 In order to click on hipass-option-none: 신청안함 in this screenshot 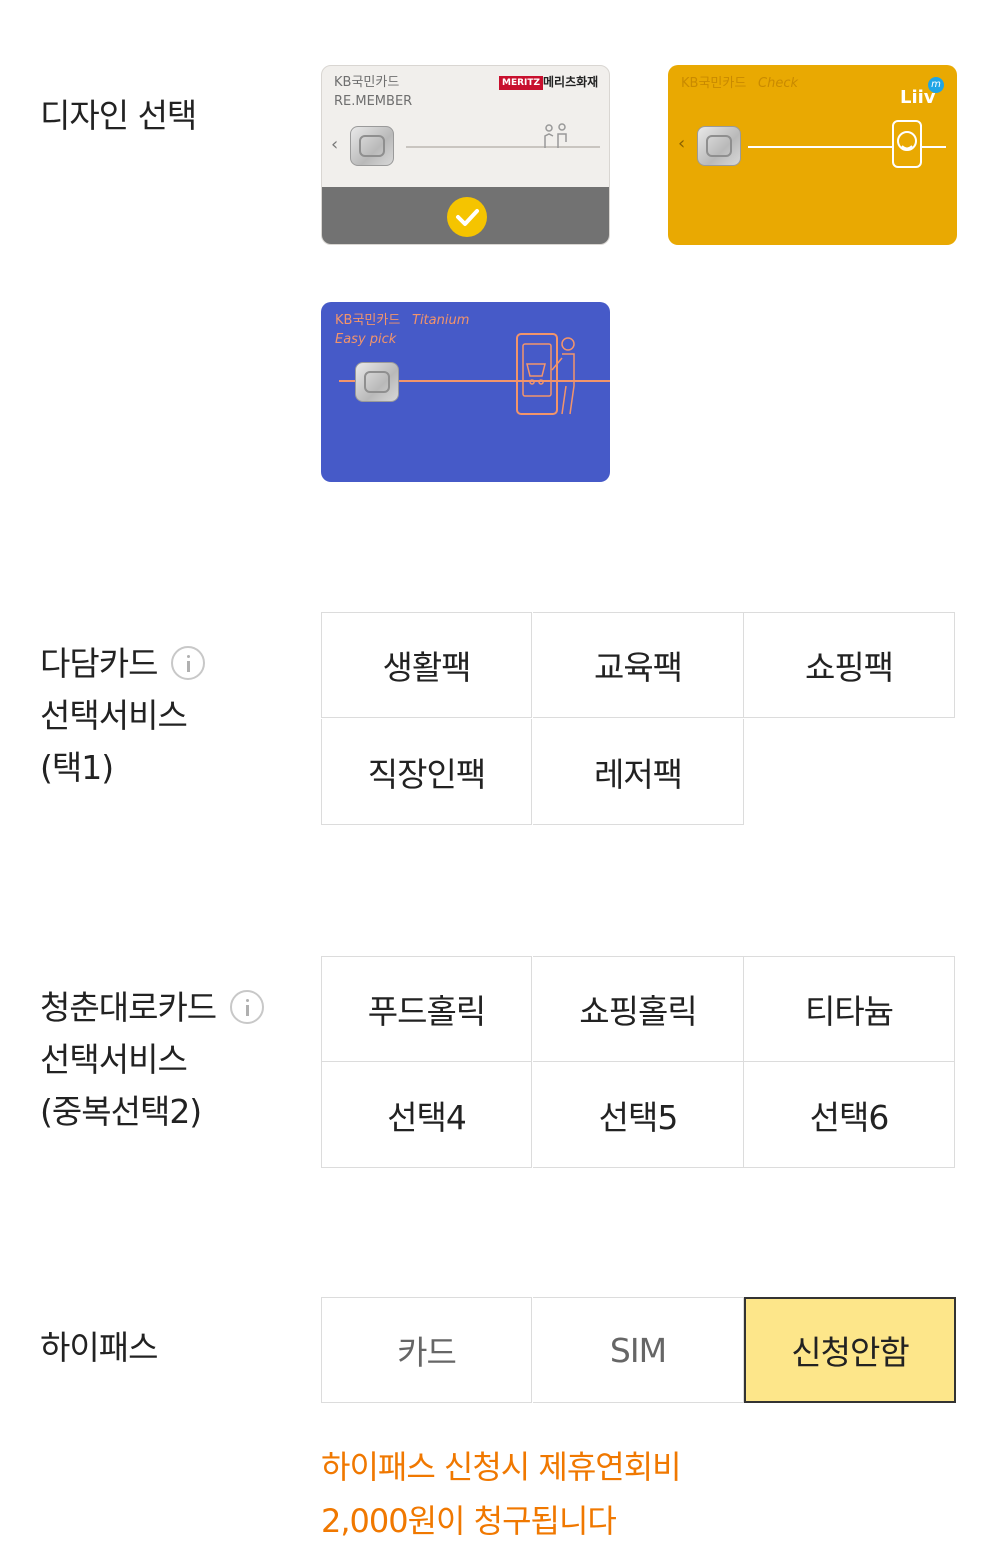, I will do `click(850, 1350)`.